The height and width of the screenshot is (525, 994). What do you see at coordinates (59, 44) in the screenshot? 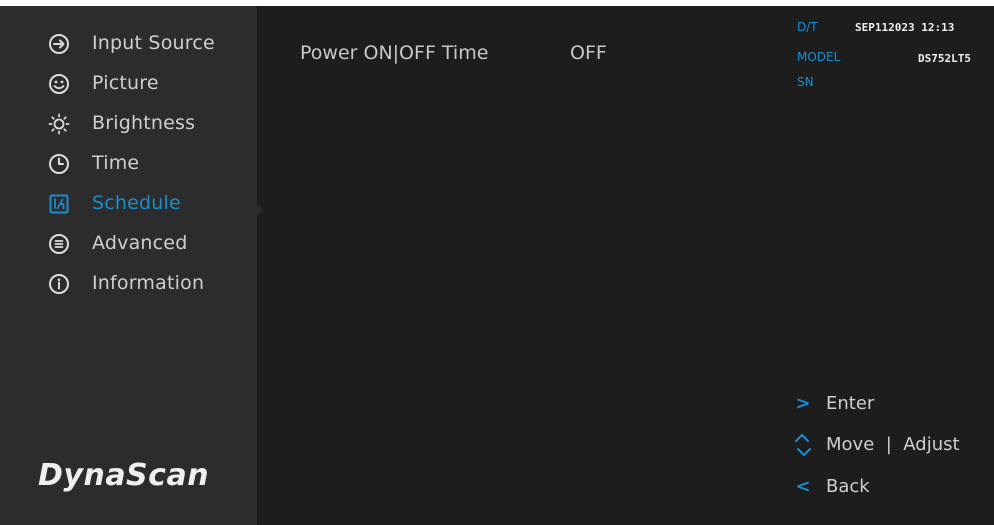
I see `input-source-icon` at bounding box center [59, 44].